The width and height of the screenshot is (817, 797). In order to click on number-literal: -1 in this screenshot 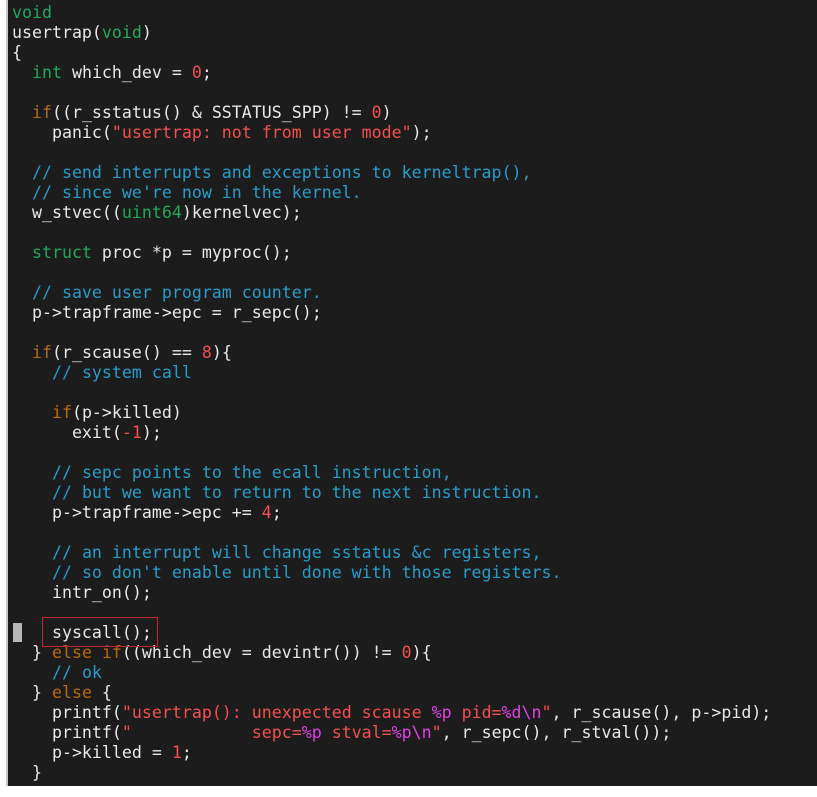, I will do `click(131, 432)`.